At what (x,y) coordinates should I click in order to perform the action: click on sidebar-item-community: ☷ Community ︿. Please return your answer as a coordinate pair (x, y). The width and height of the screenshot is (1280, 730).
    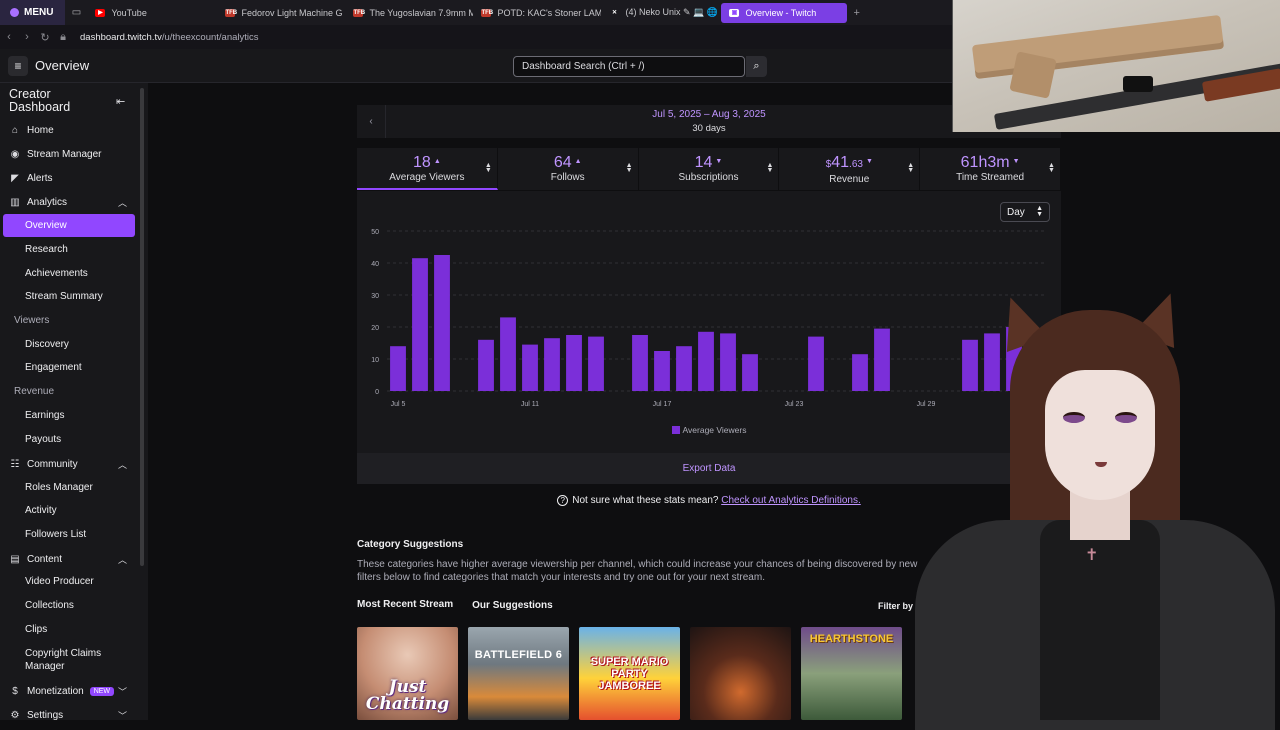
    Looking at the image, I should click on (69, 464).